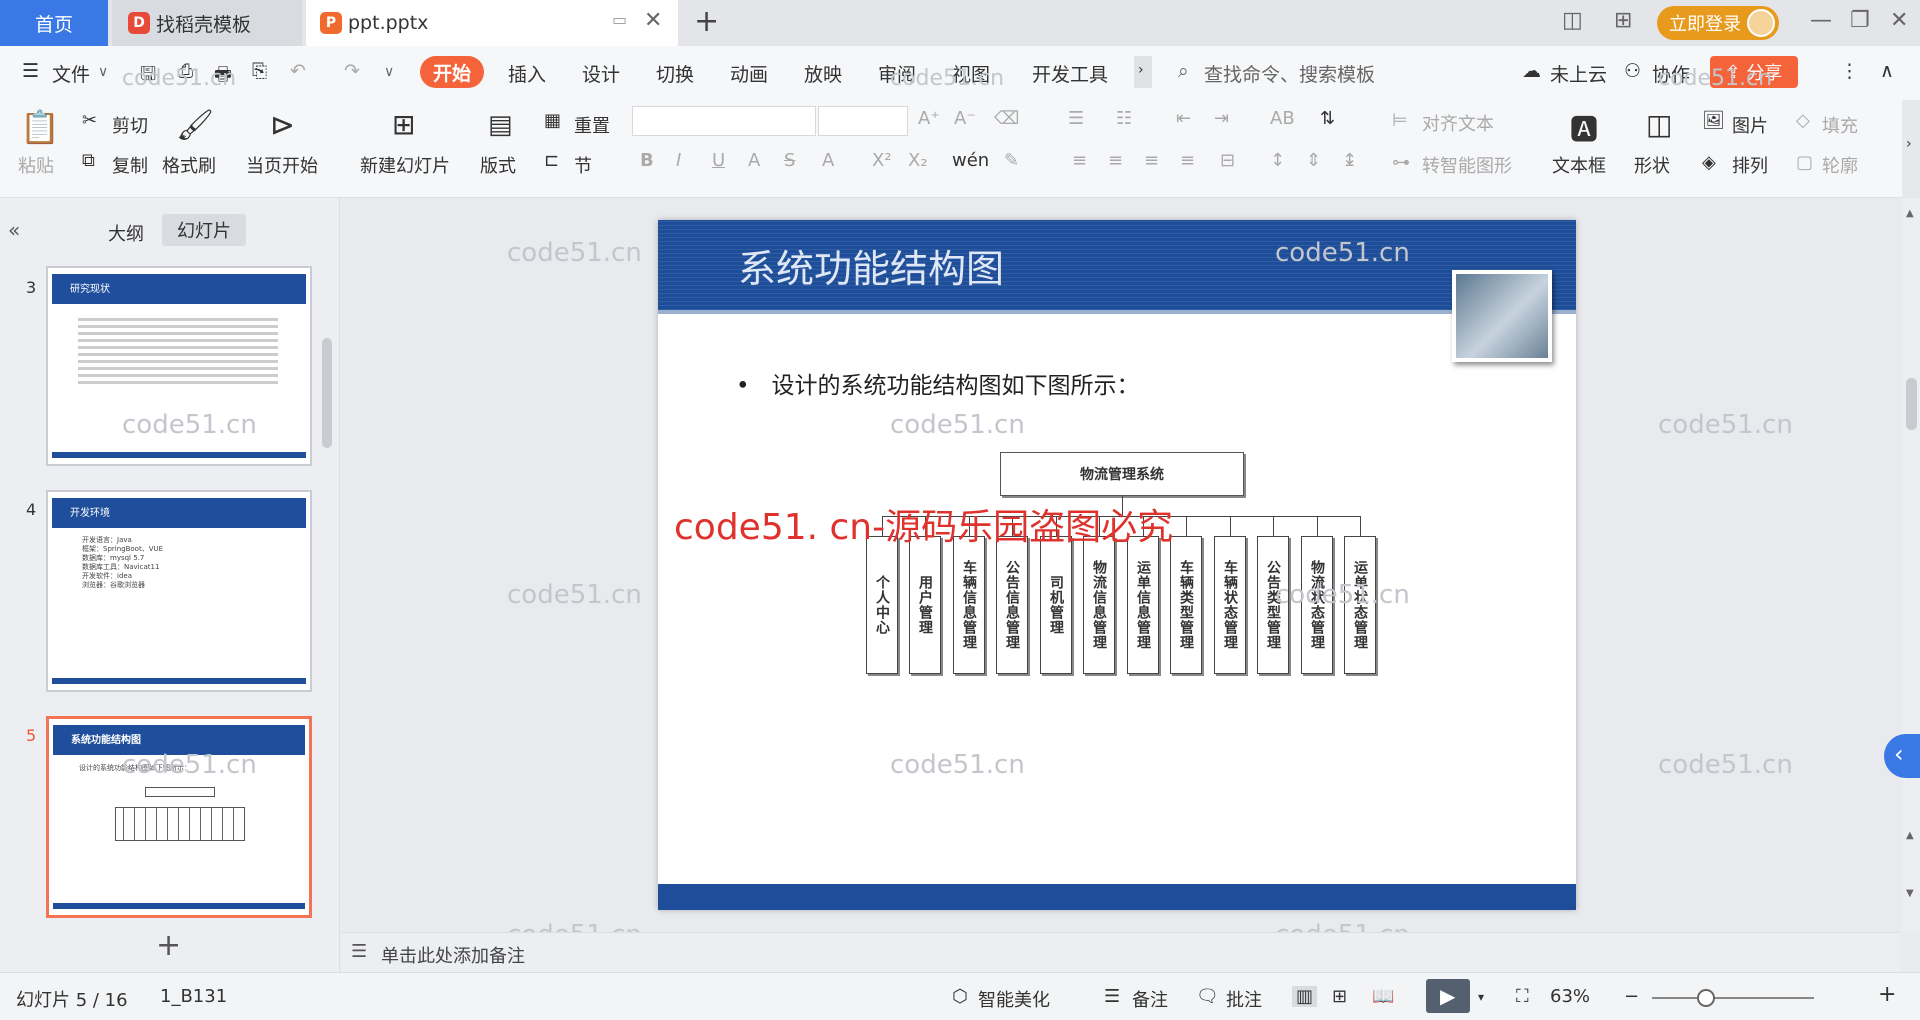  What do you see at coordinates (1006, 118) in the screenshot?
I see `clear-format-icon: ⌫` at bounding box center [1006, 118].